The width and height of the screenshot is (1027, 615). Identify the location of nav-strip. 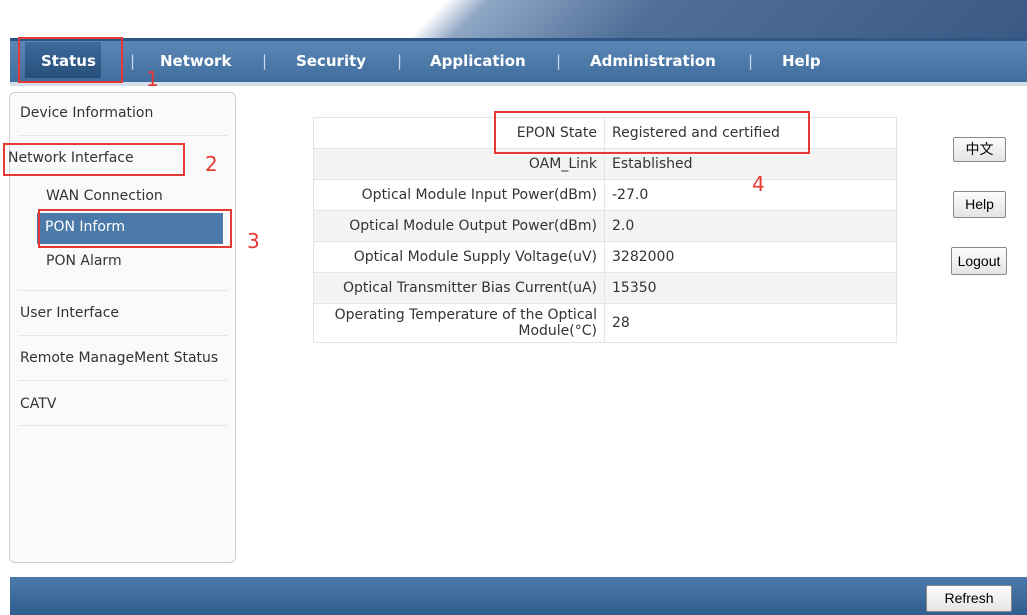
(518, 84).